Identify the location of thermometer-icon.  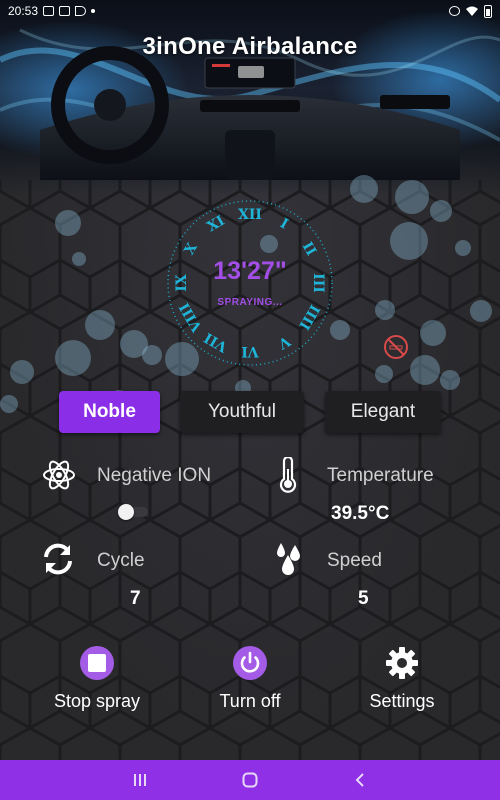
(288, 475).